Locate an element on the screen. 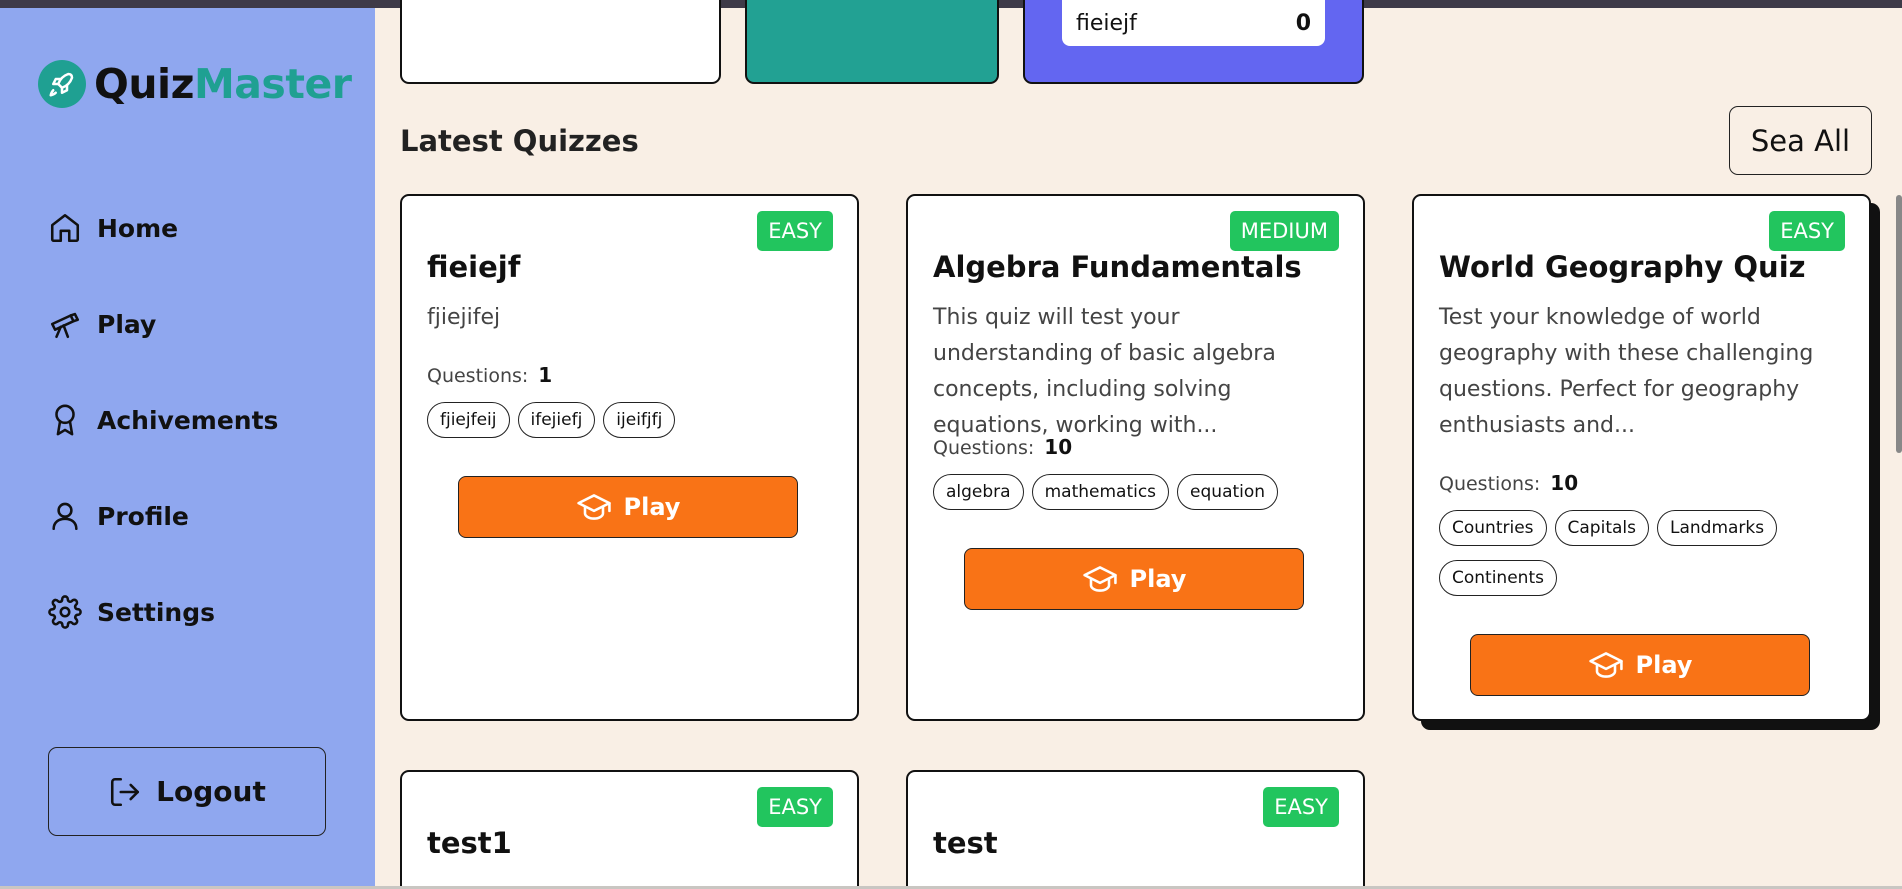  quiz-title: test1 is located at coordinates (469, 843).